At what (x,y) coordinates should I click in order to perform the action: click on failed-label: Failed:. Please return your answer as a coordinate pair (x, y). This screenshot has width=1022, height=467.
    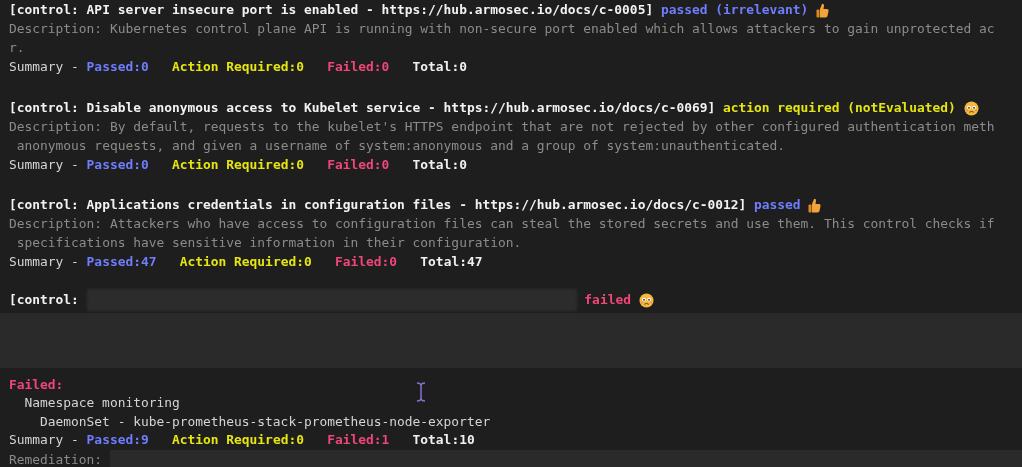
    Looking at the image, I should click on (36, 384).